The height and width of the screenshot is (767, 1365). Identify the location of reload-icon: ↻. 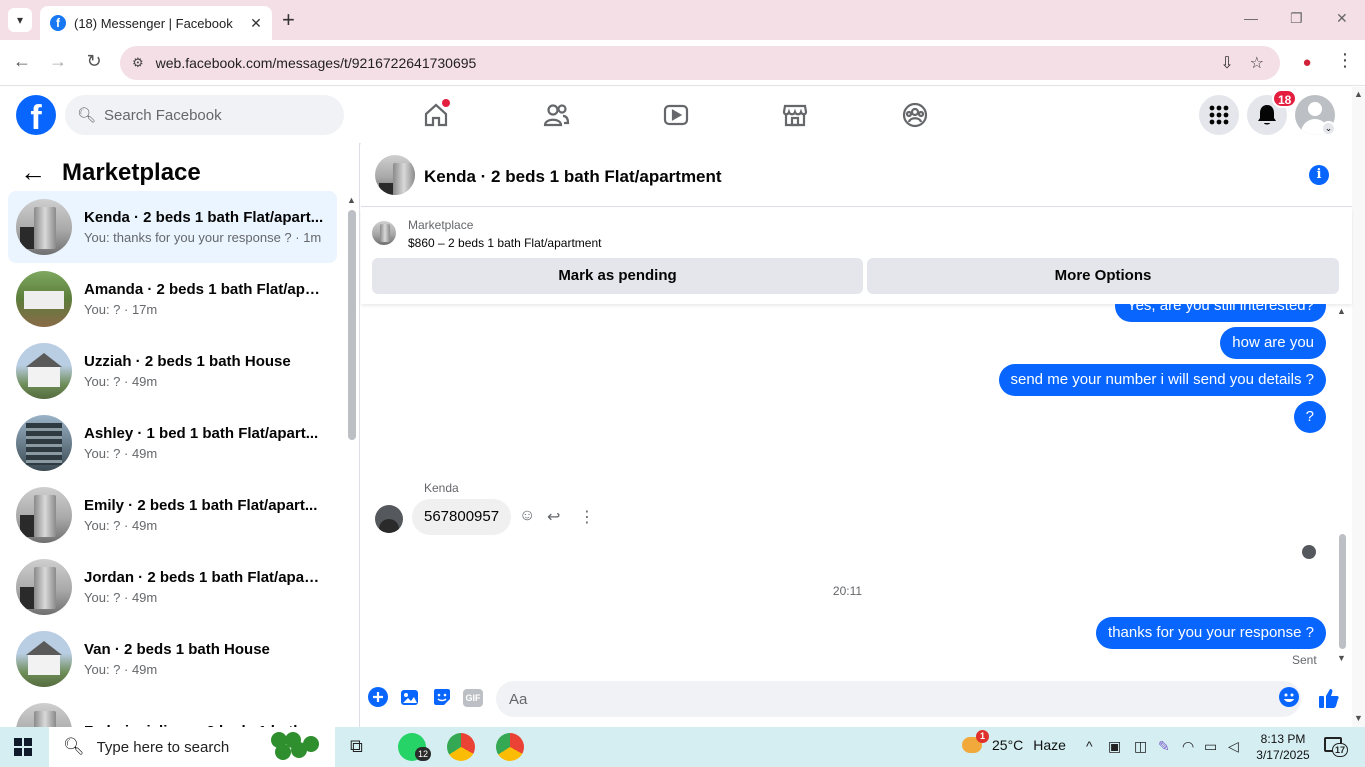
(94, 61).